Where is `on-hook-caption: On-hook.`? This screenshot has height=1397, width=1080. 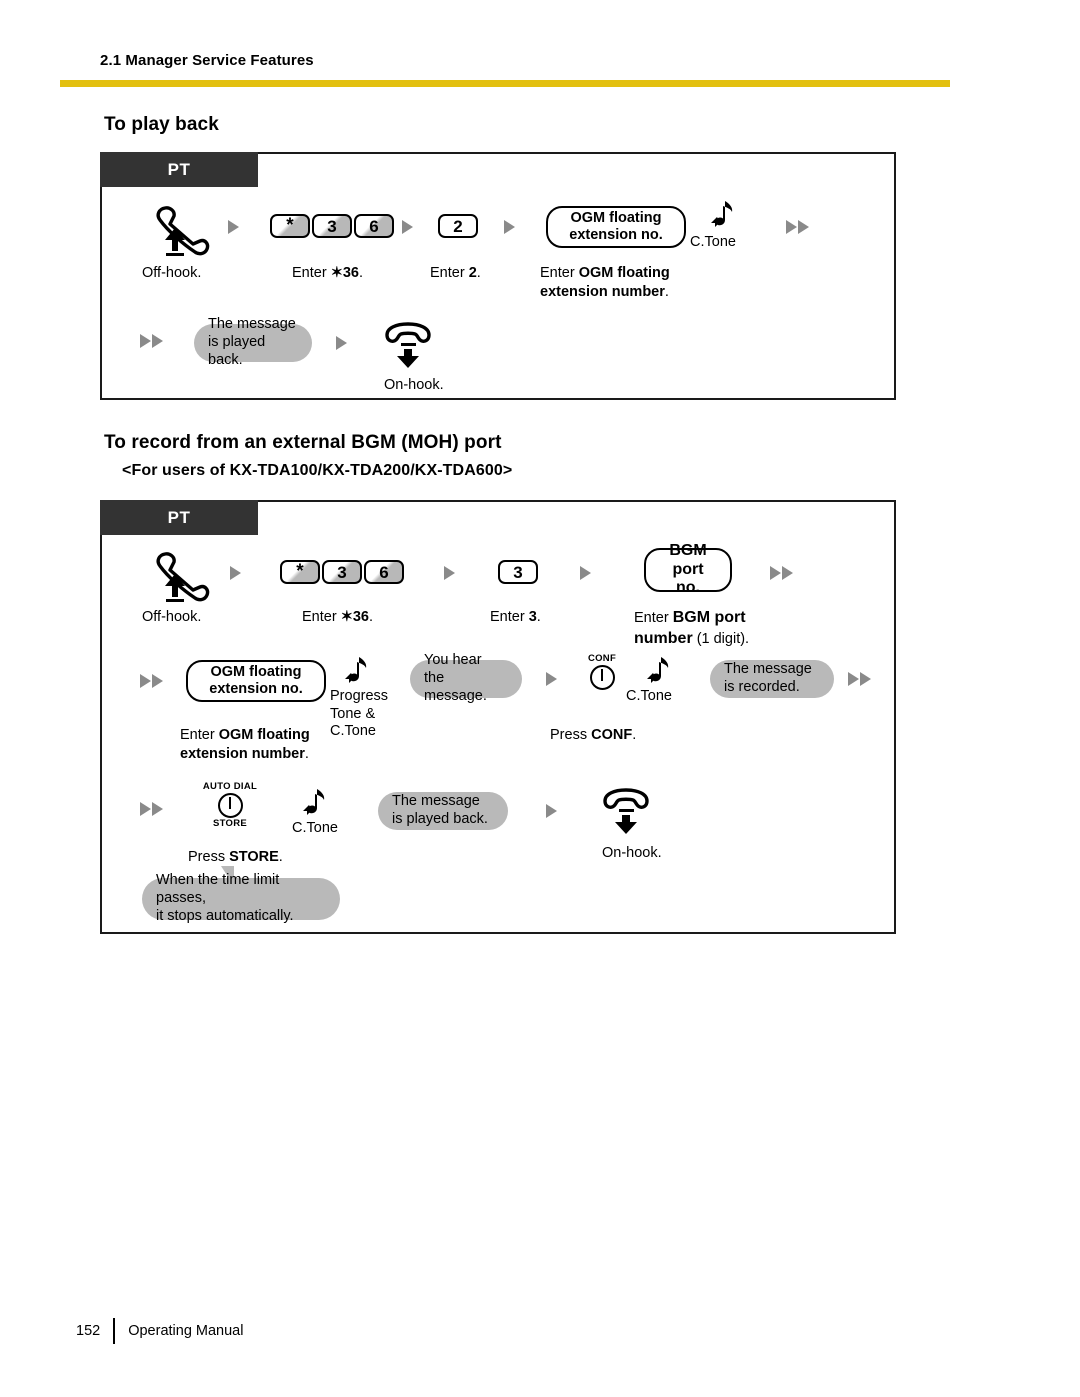 on-hook-caption: On-hook. is located at coordinates (414, 385).